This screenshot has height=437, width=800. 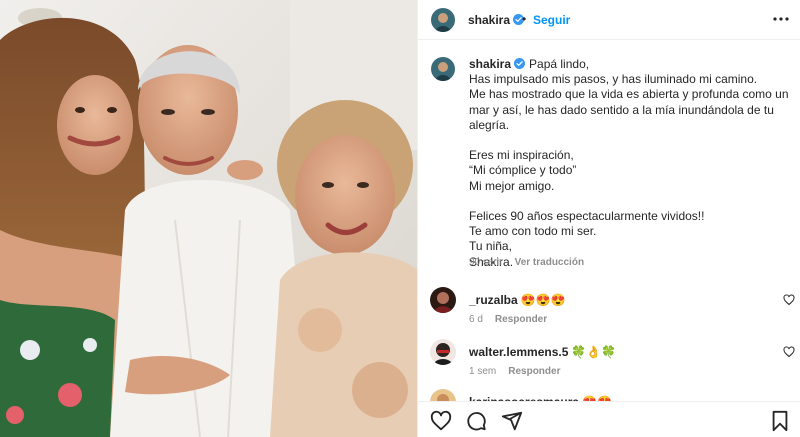 What do you see at coordinates (594, 352) in the screenshot?
I see `comment-text: 🍀👌🍀` at bounding box center [594, 352].